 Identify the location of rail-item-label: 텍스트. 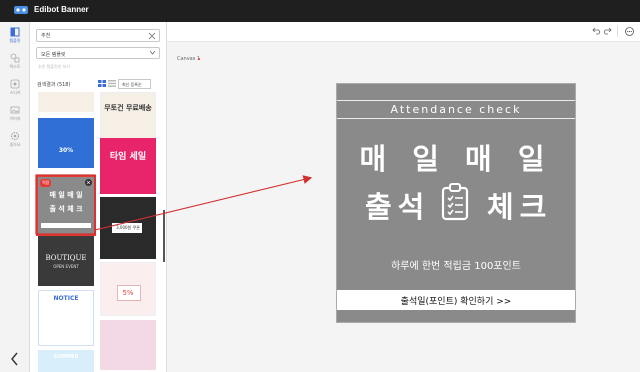
(15, 66).